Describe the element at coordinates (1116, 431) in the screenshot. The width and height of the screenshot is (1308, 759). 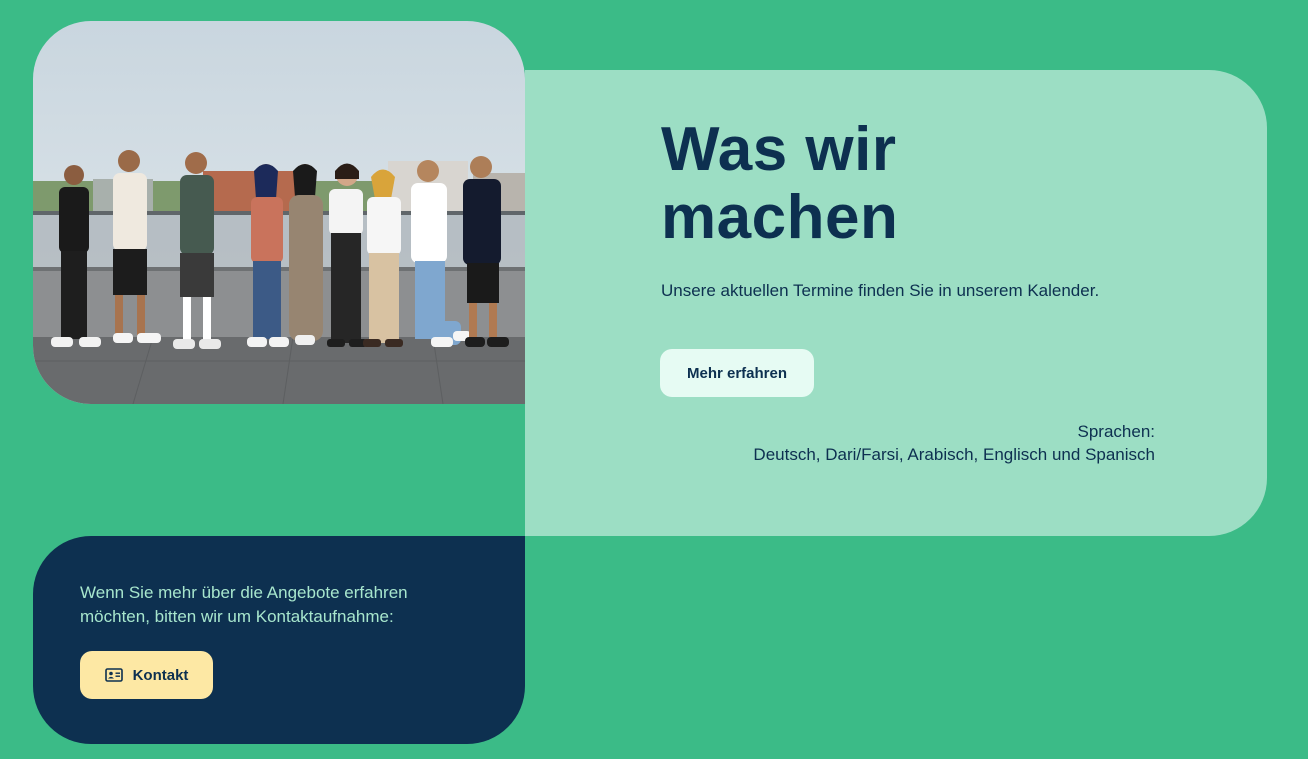
I see `languages-label: Sprachen:` at that location.